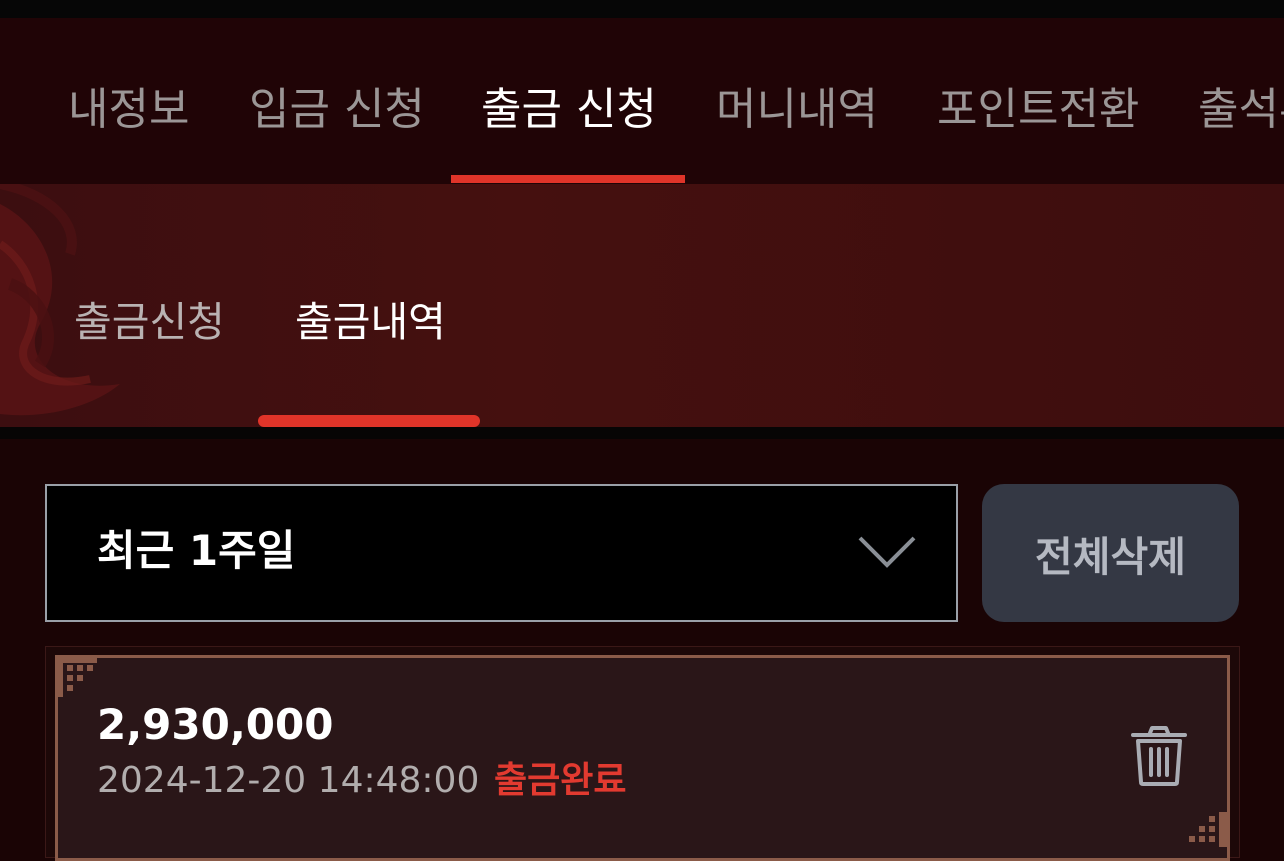  Describe the element at coordinates (1208, 829) in the screenshot. I see `corner-ornament-bottom-right` at that location.